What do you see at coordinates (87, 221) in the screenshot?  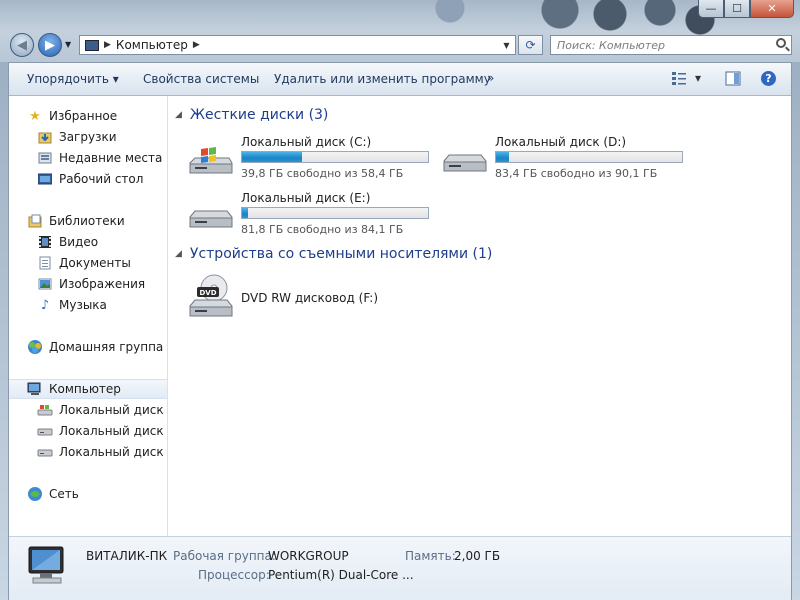 I see `sidebar-item-label: Библиотеки` at bounding box center [87, 221].